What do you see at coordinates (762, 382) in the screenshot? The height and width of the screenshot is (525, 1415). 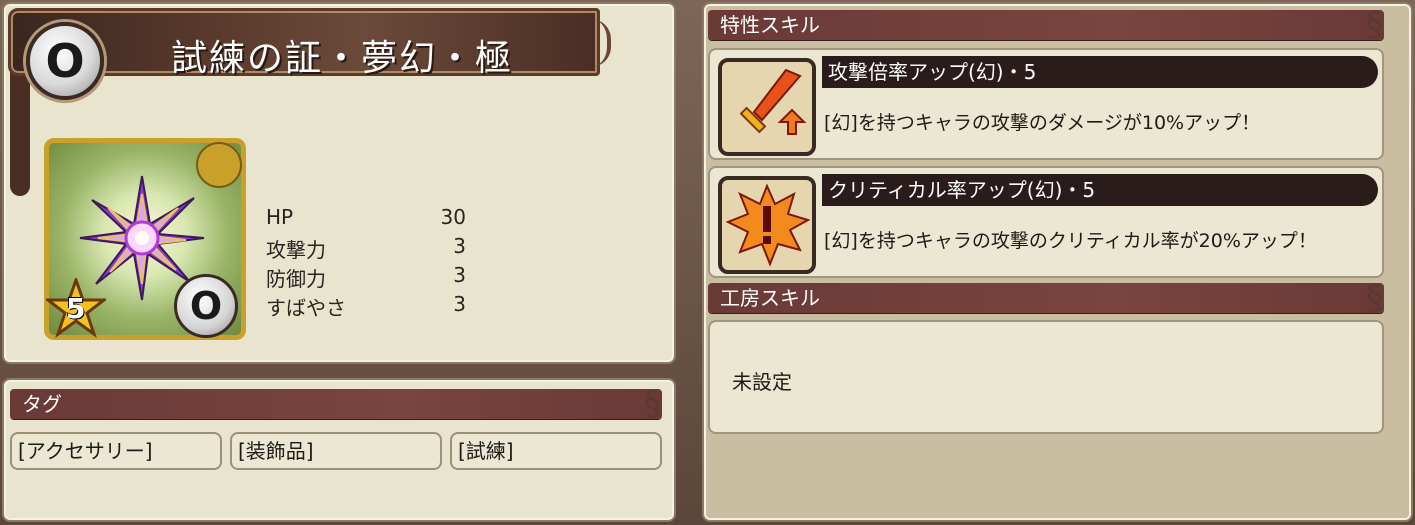 I see `workshop-skill-value: 未設定` at bounding box center [762, 382].